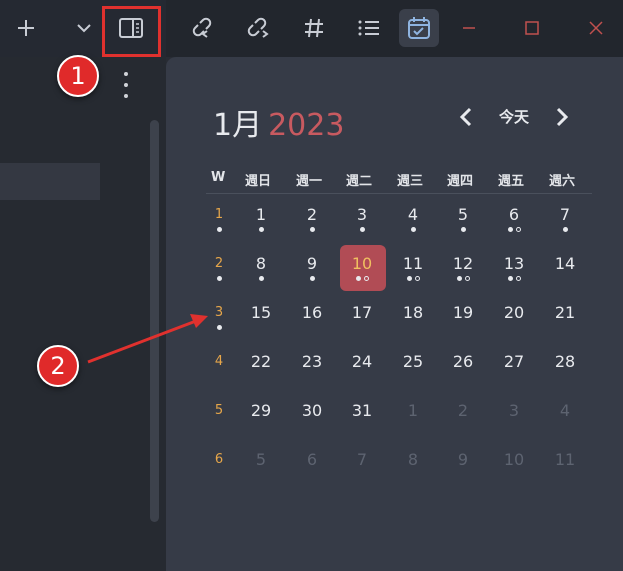 This screenshot has width=623, height=571. Describe the element at coordinates (258, 28) in the screenshot. I see `backlink-out-icon` at that location.